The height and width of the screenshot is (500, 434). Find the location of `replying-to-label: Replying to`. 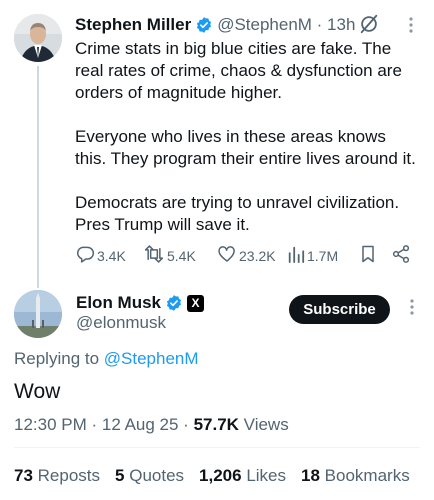

replying-to-label: Replying to is located at coordinates (59, 358).